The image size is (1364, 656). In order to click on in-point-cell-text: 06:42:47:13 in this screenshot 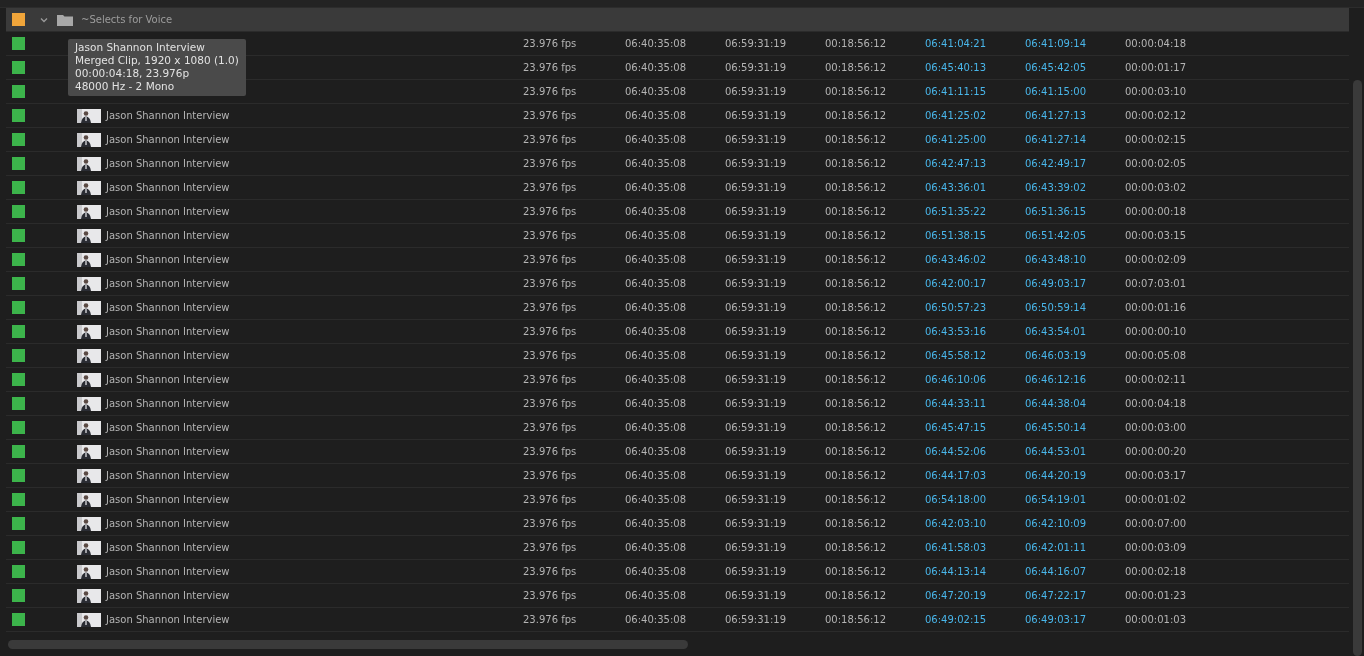, I will do `click(956, 163)`.